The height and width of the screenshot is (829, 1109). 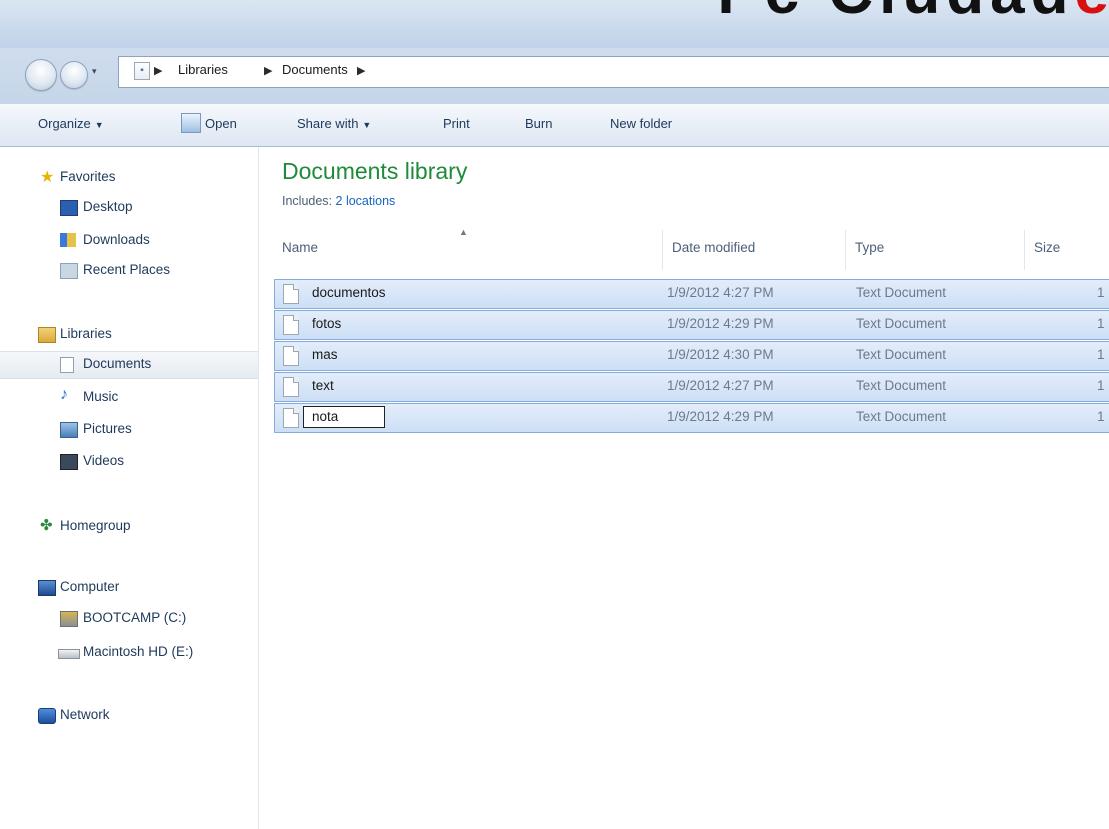 I want to click on library-icon: ▪, so click(x=142, y=71).